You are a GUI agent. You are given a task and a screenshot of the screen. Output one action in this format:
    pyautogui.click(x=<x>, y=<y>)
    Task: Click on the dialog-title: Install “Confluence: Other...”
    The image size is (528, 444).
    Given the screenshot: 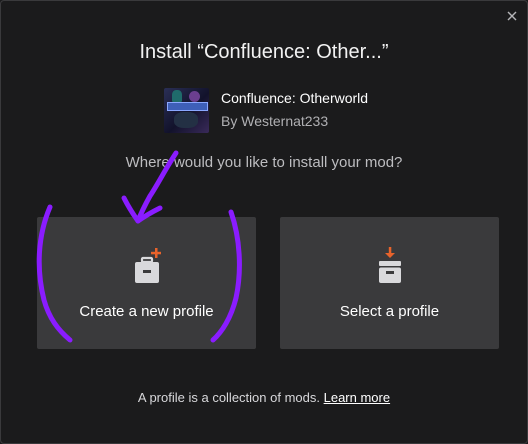 What is the action you would take?
    pyautogui.click(x=264, y=52)
    